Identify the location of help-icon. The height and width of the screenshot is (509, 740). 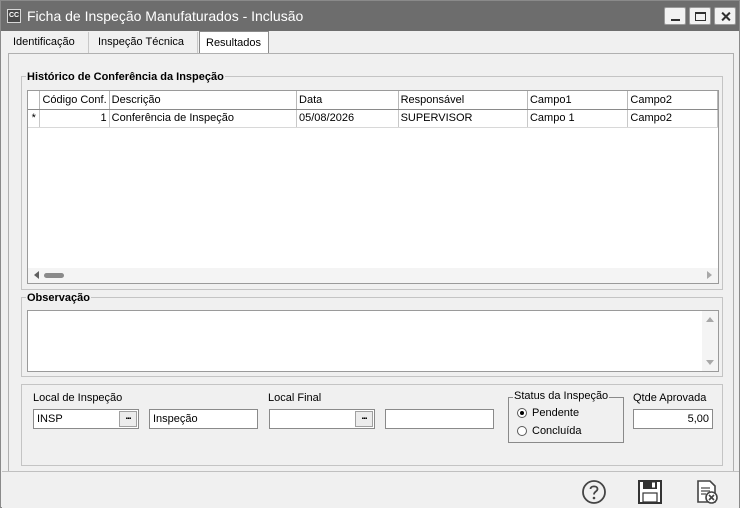
(594, 492).